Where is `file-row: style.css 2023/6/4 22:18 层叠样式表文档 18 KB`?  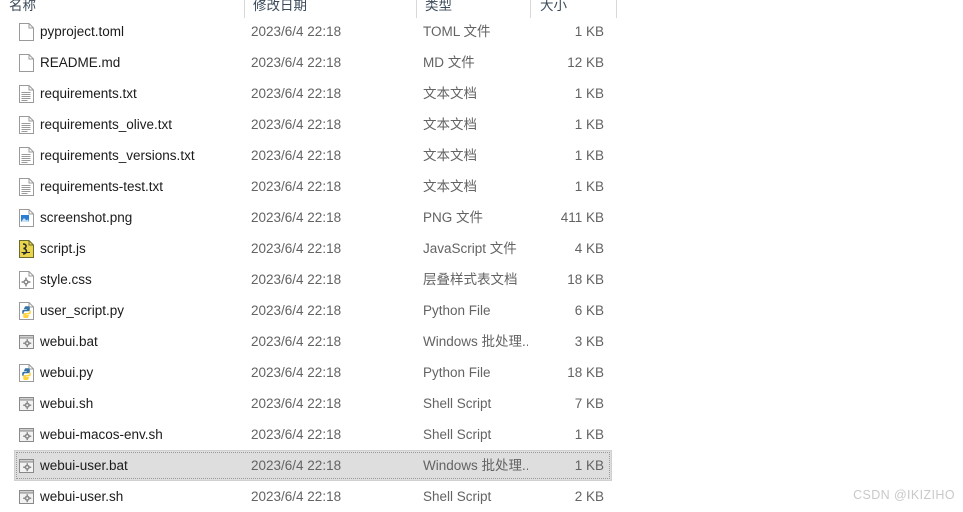 file-row: style.css 2023/6/4 22:18 层叠样式表文档 18 KB is located at coordinates (481, 279).